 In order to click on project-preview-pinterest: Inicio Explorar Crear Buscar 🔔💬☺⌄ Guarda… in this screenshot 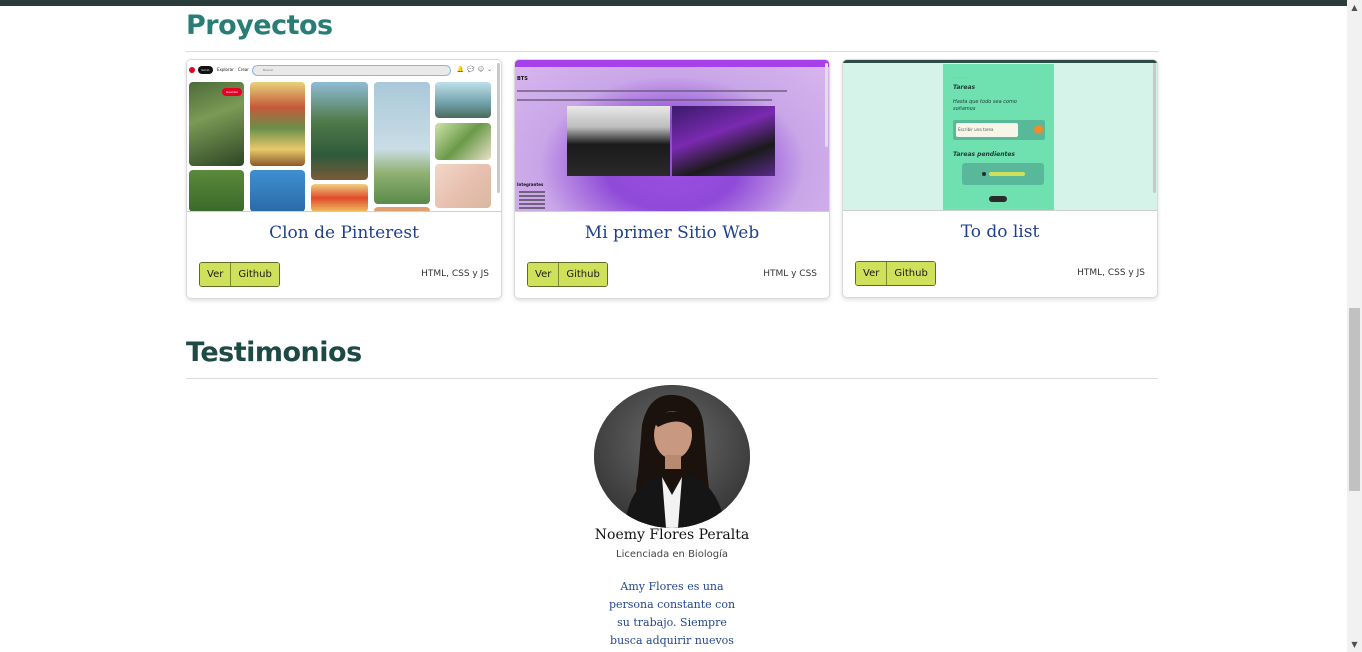, I will do `click(344, 136)`.